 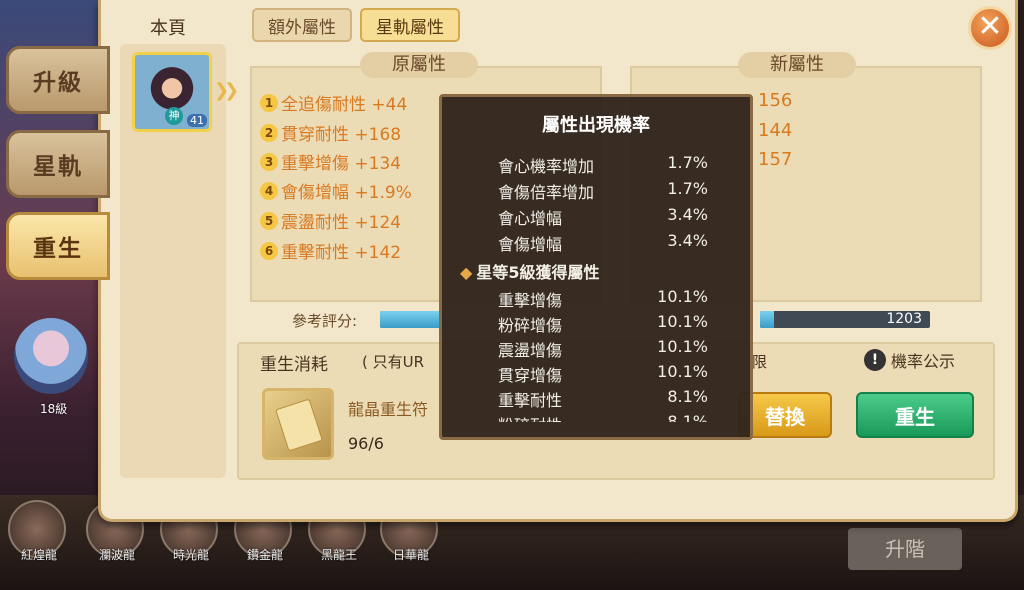 What do you see at coordinates (341, 223) in the screenshot?
I see `attr-text: 震盪耐性 +124` at bounding box center [341, 223].